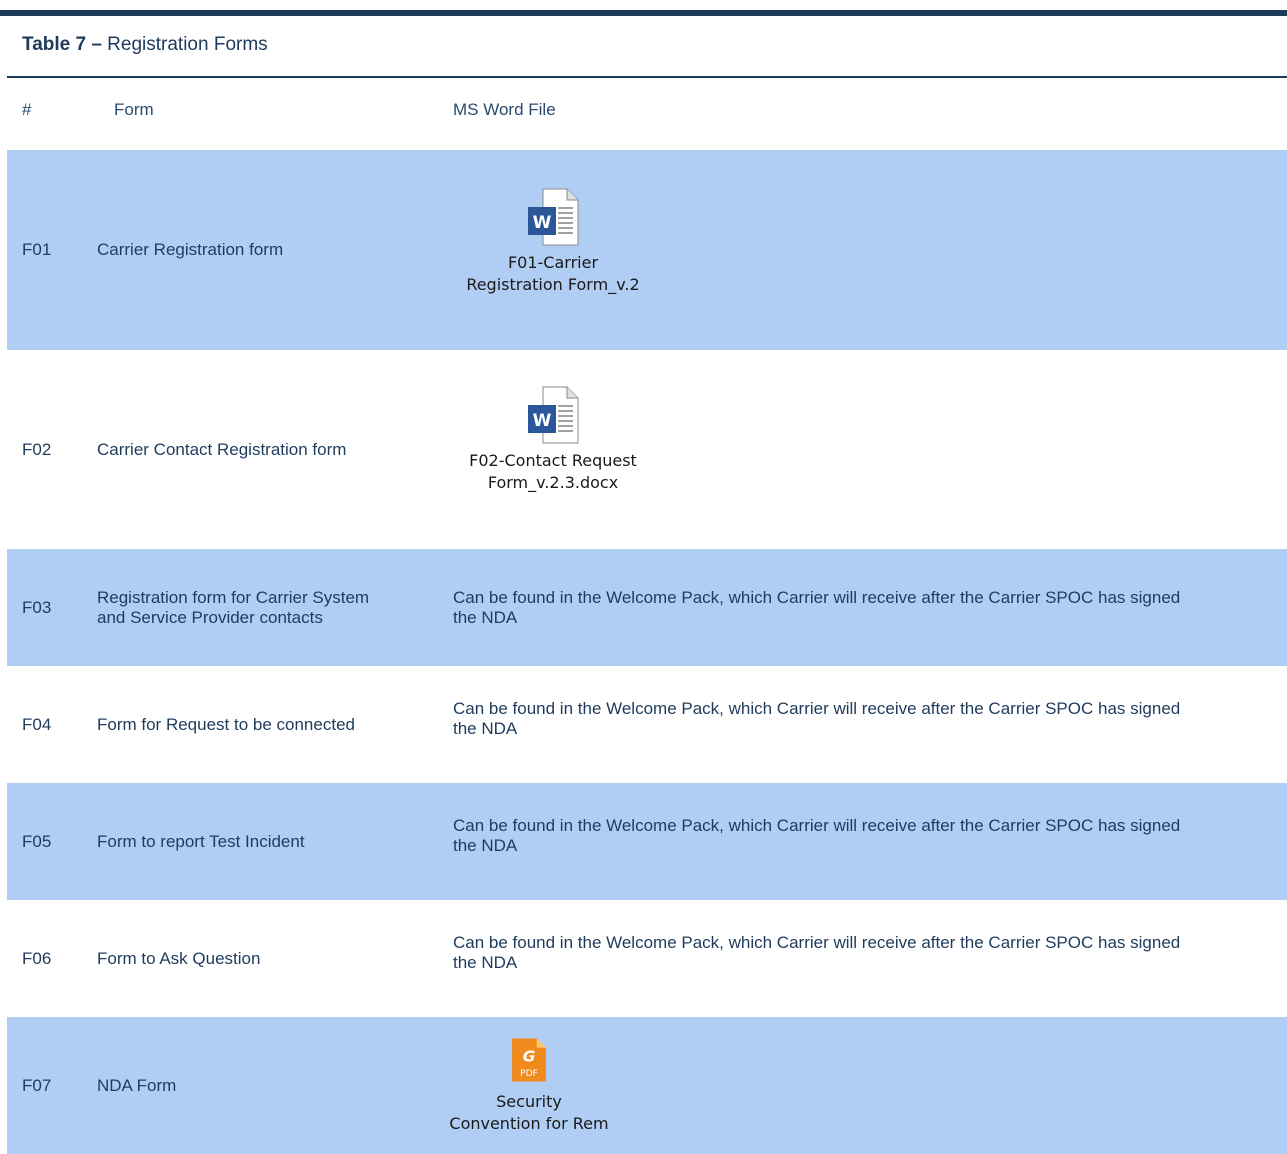 This screenshot has width=1287, height=1154. I want to click on row-id: F01, so click(37, 249).